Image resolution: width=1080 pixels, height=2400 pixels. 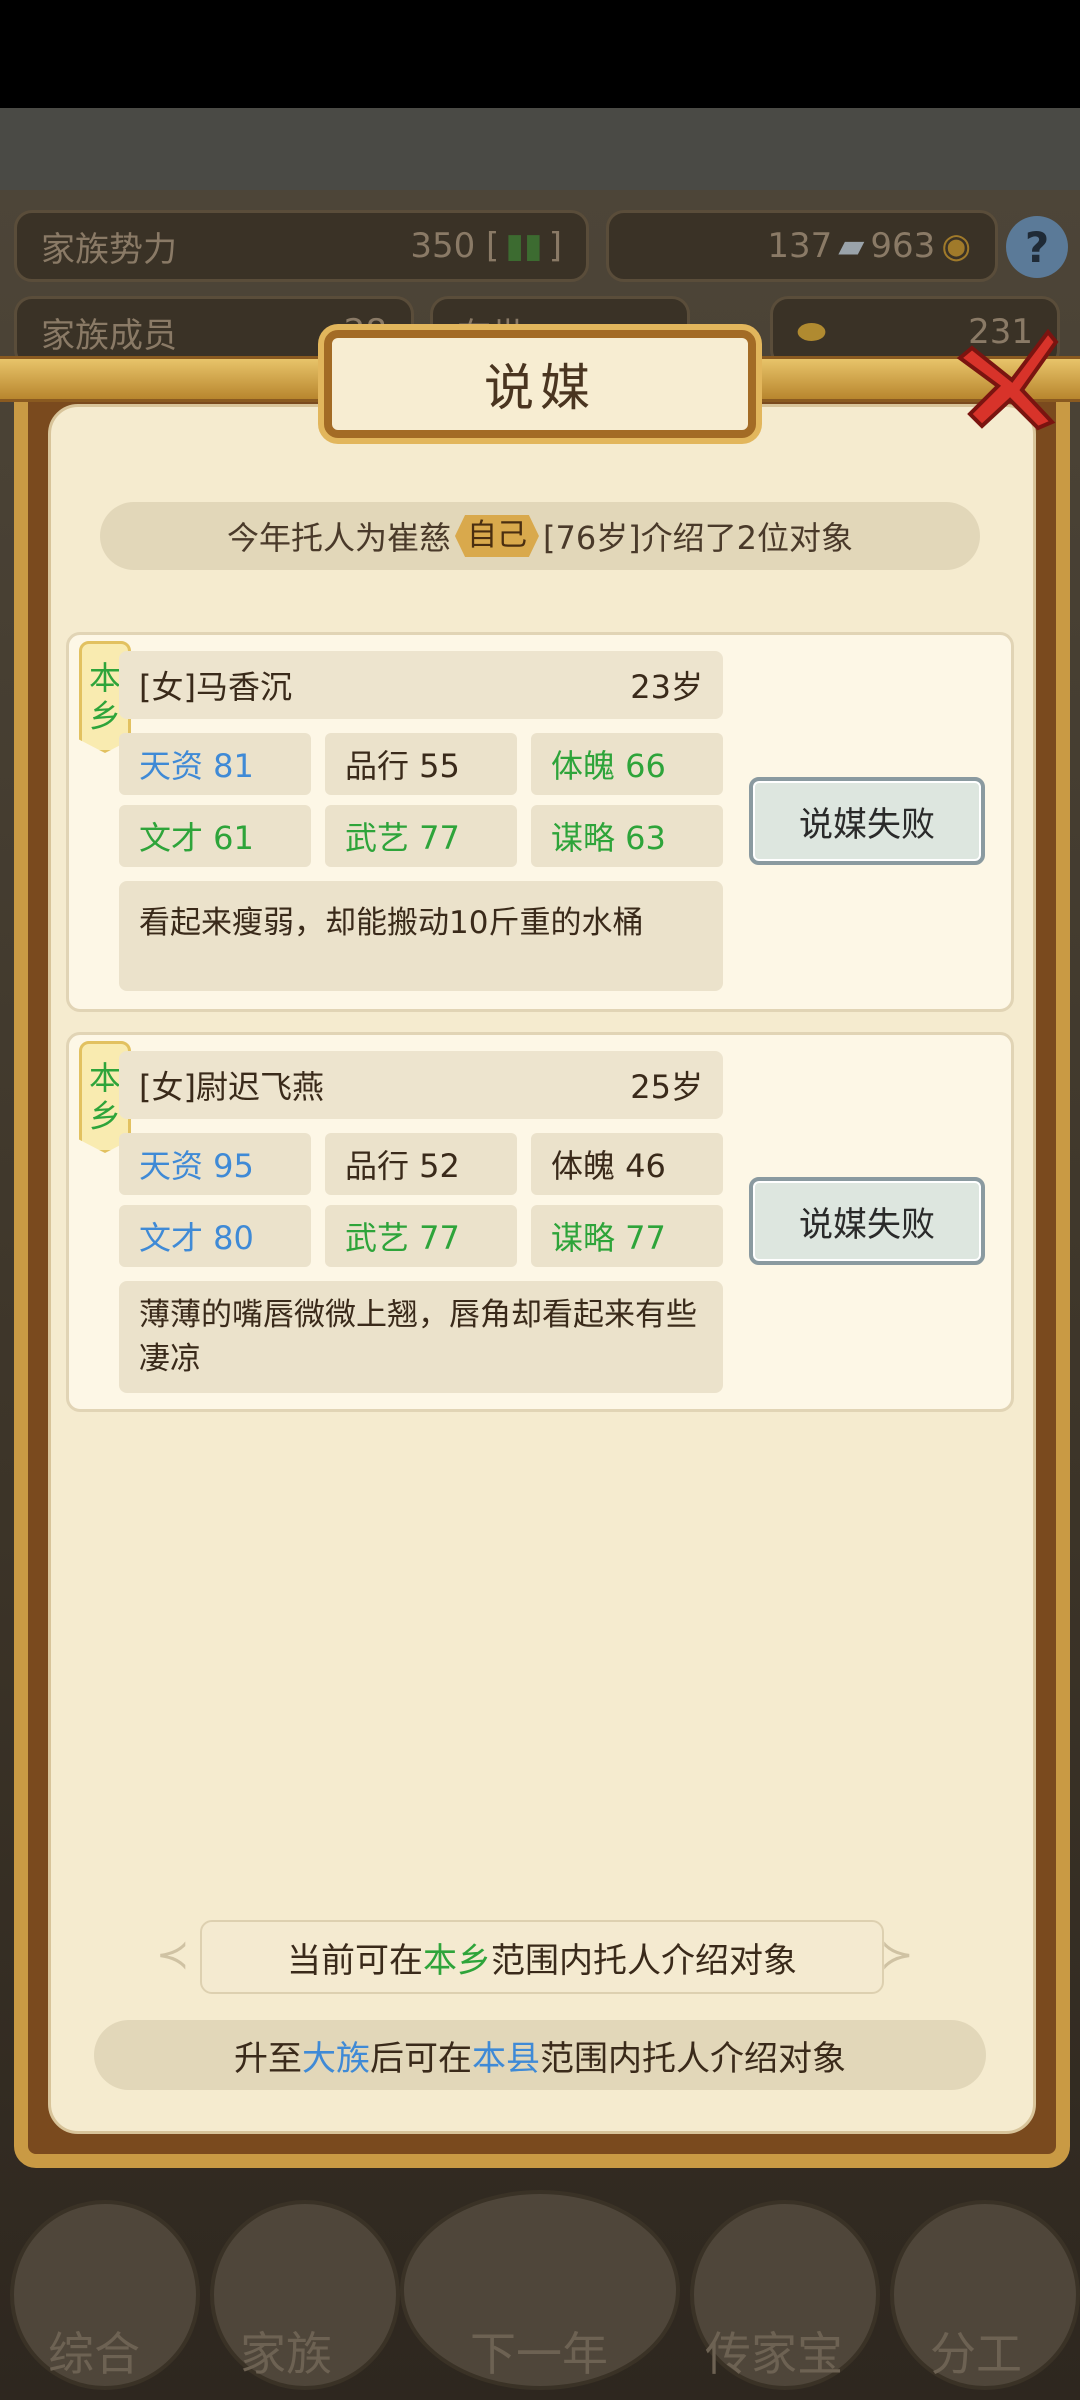 What do you see at coordinates (627, 836) in the screenshot?
I see `stat-strategy: 谋略 63` at bounding box center [627, 836].